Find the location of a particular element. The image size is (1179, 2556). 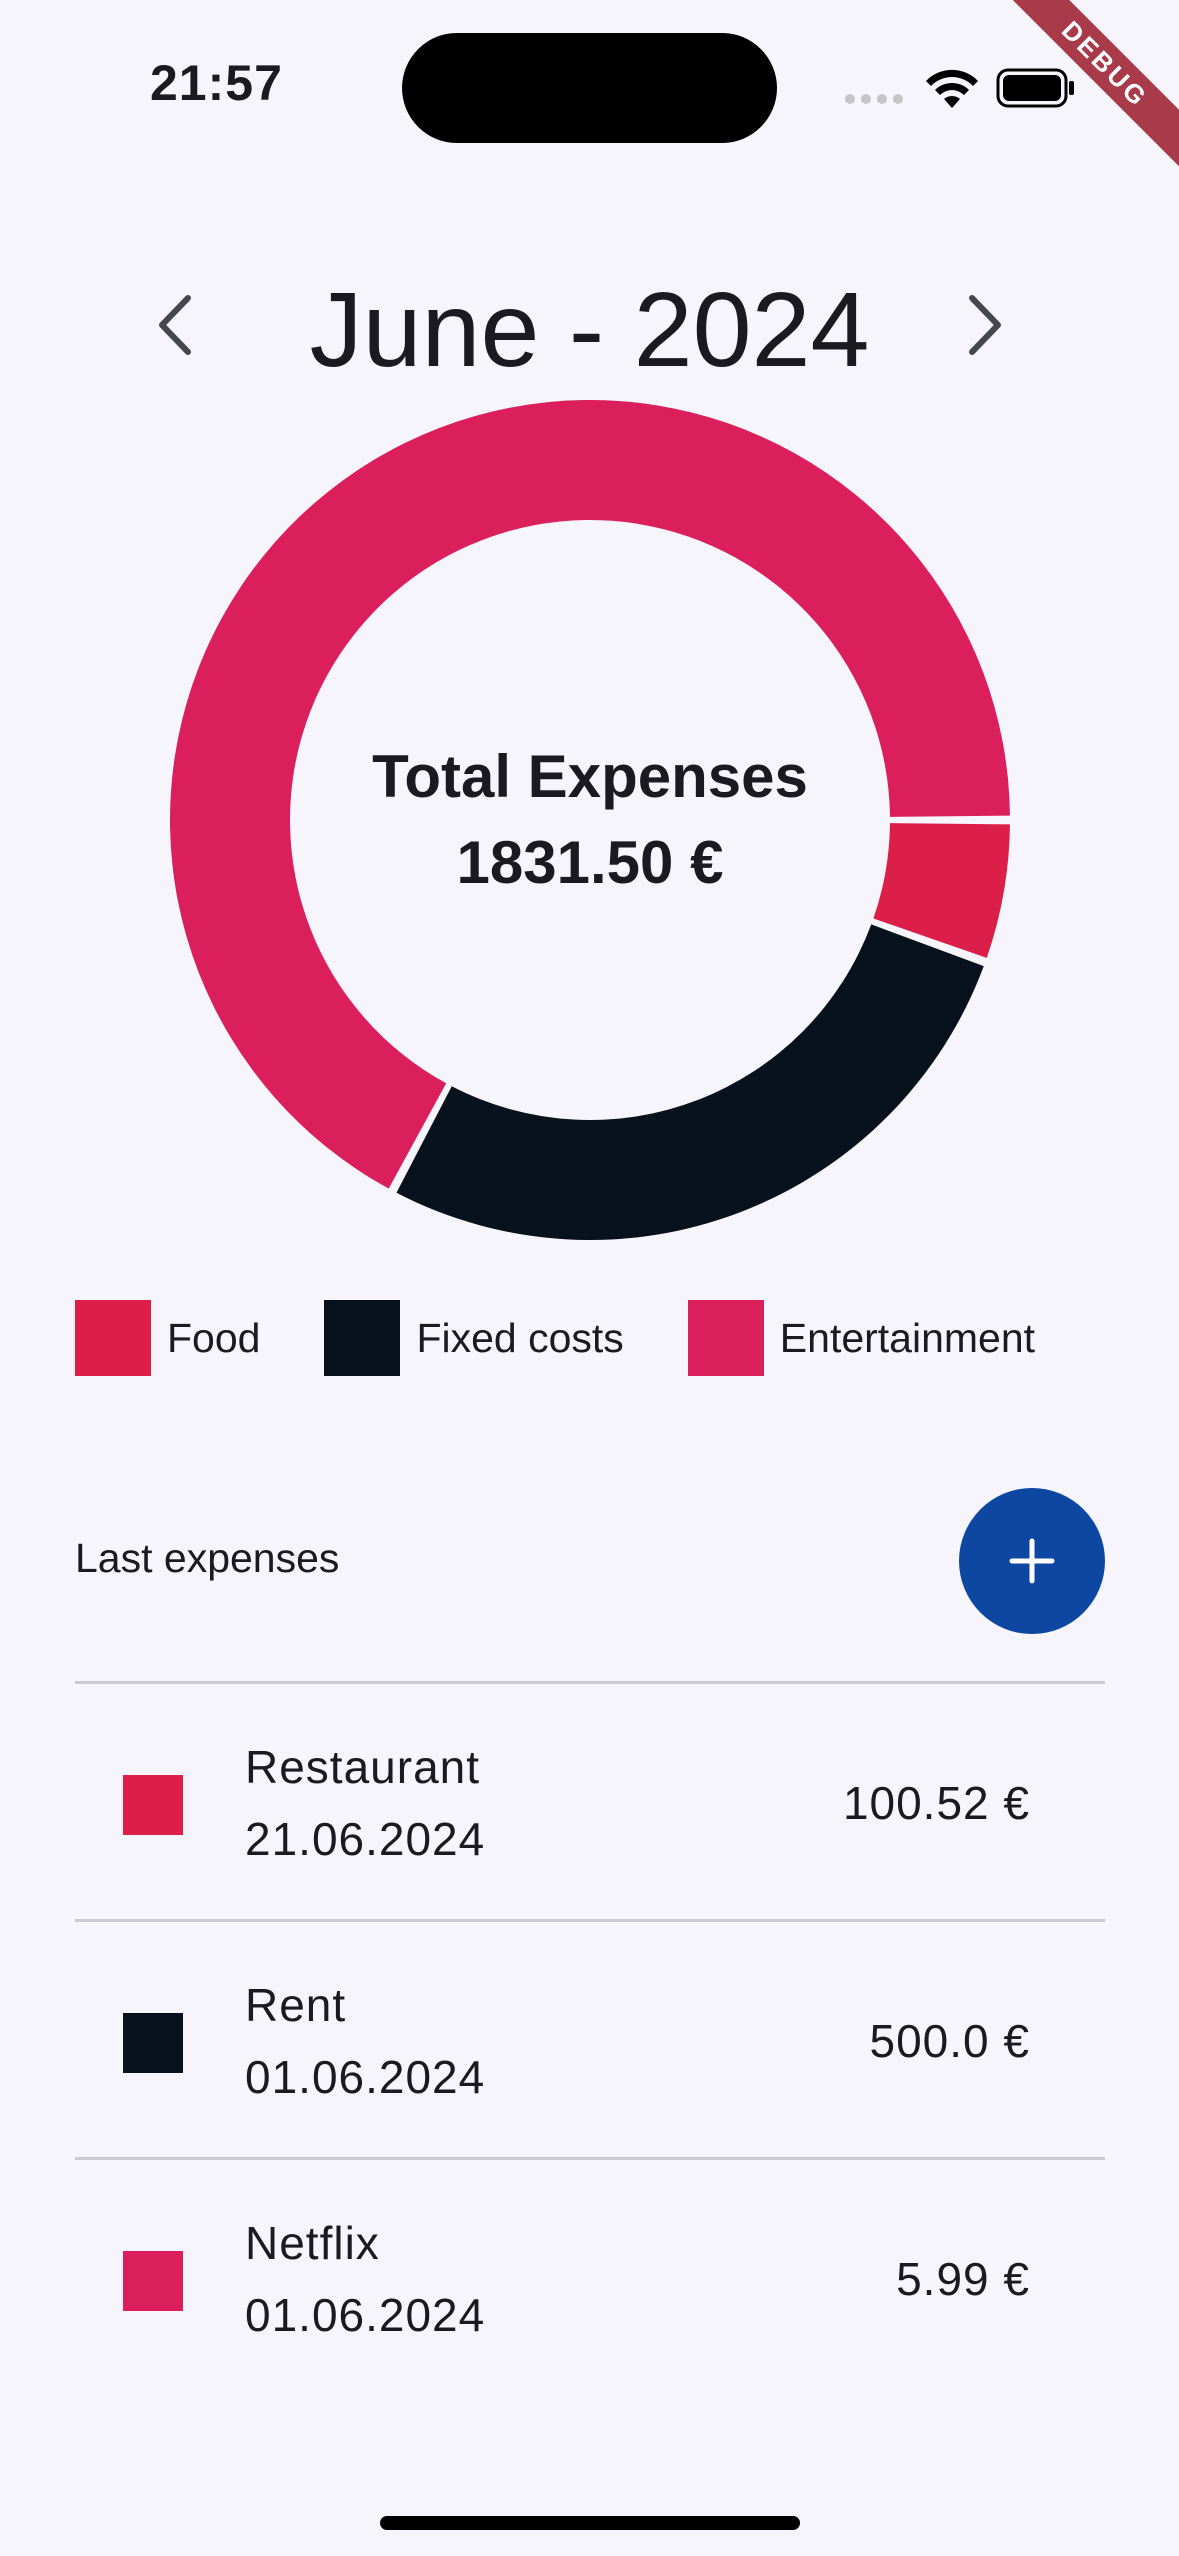

status-time: 21:57 is located at coordinates (216, 83).